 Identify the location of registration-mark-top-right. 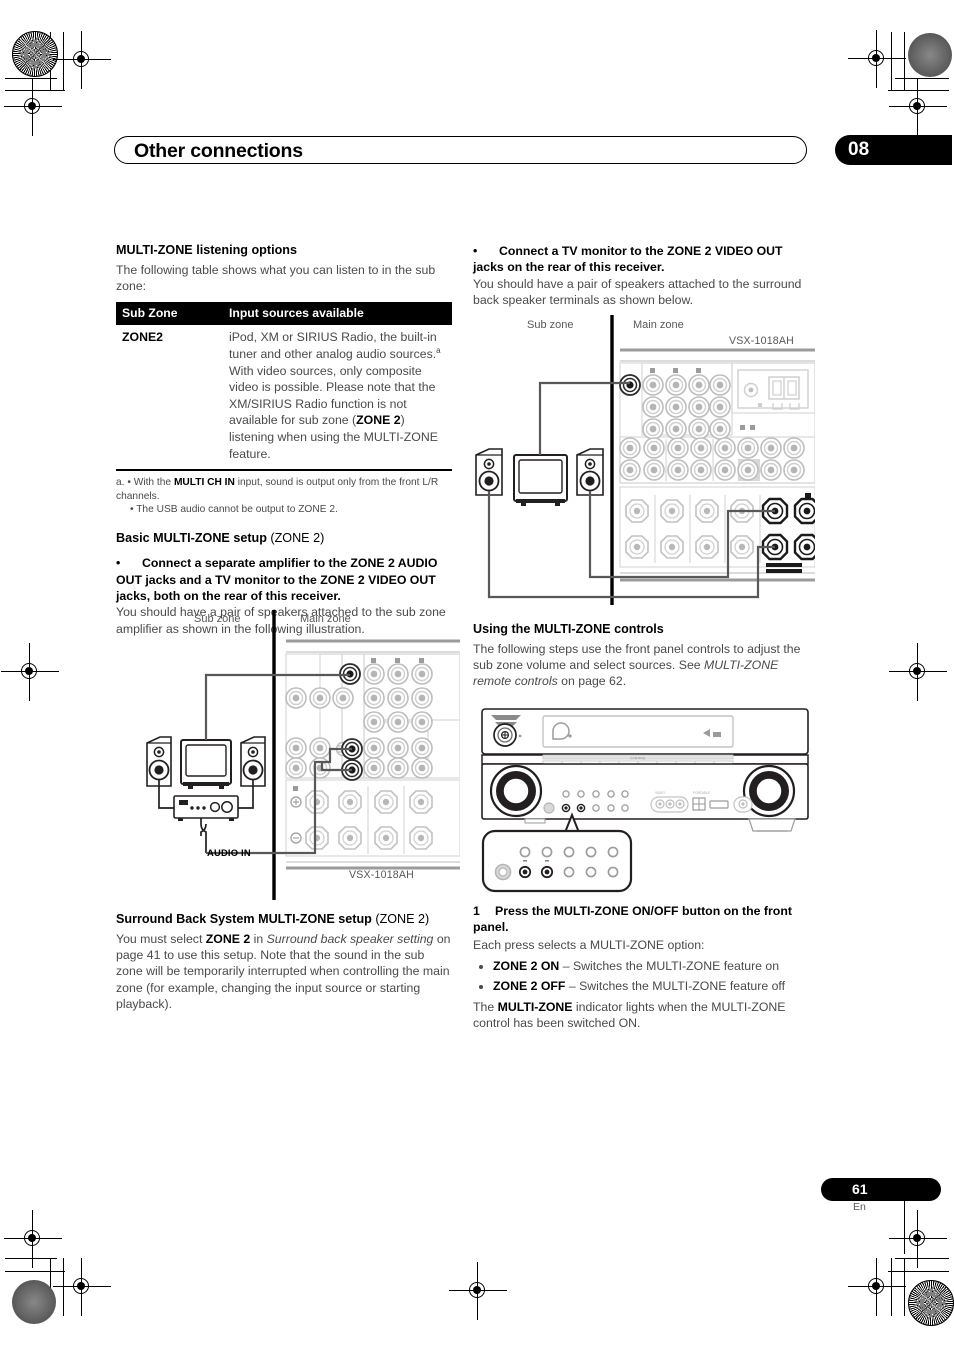
(877, 59).